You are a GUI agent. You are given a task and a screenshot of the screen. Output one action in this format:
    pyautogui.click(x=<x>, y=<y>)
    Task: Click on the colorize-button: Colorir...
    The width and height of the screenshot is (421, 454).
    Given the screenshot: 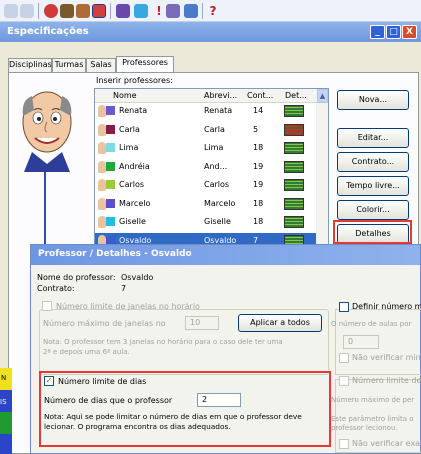 What is the action you would take?
    pyautogui.click(x=373, y=210)
    